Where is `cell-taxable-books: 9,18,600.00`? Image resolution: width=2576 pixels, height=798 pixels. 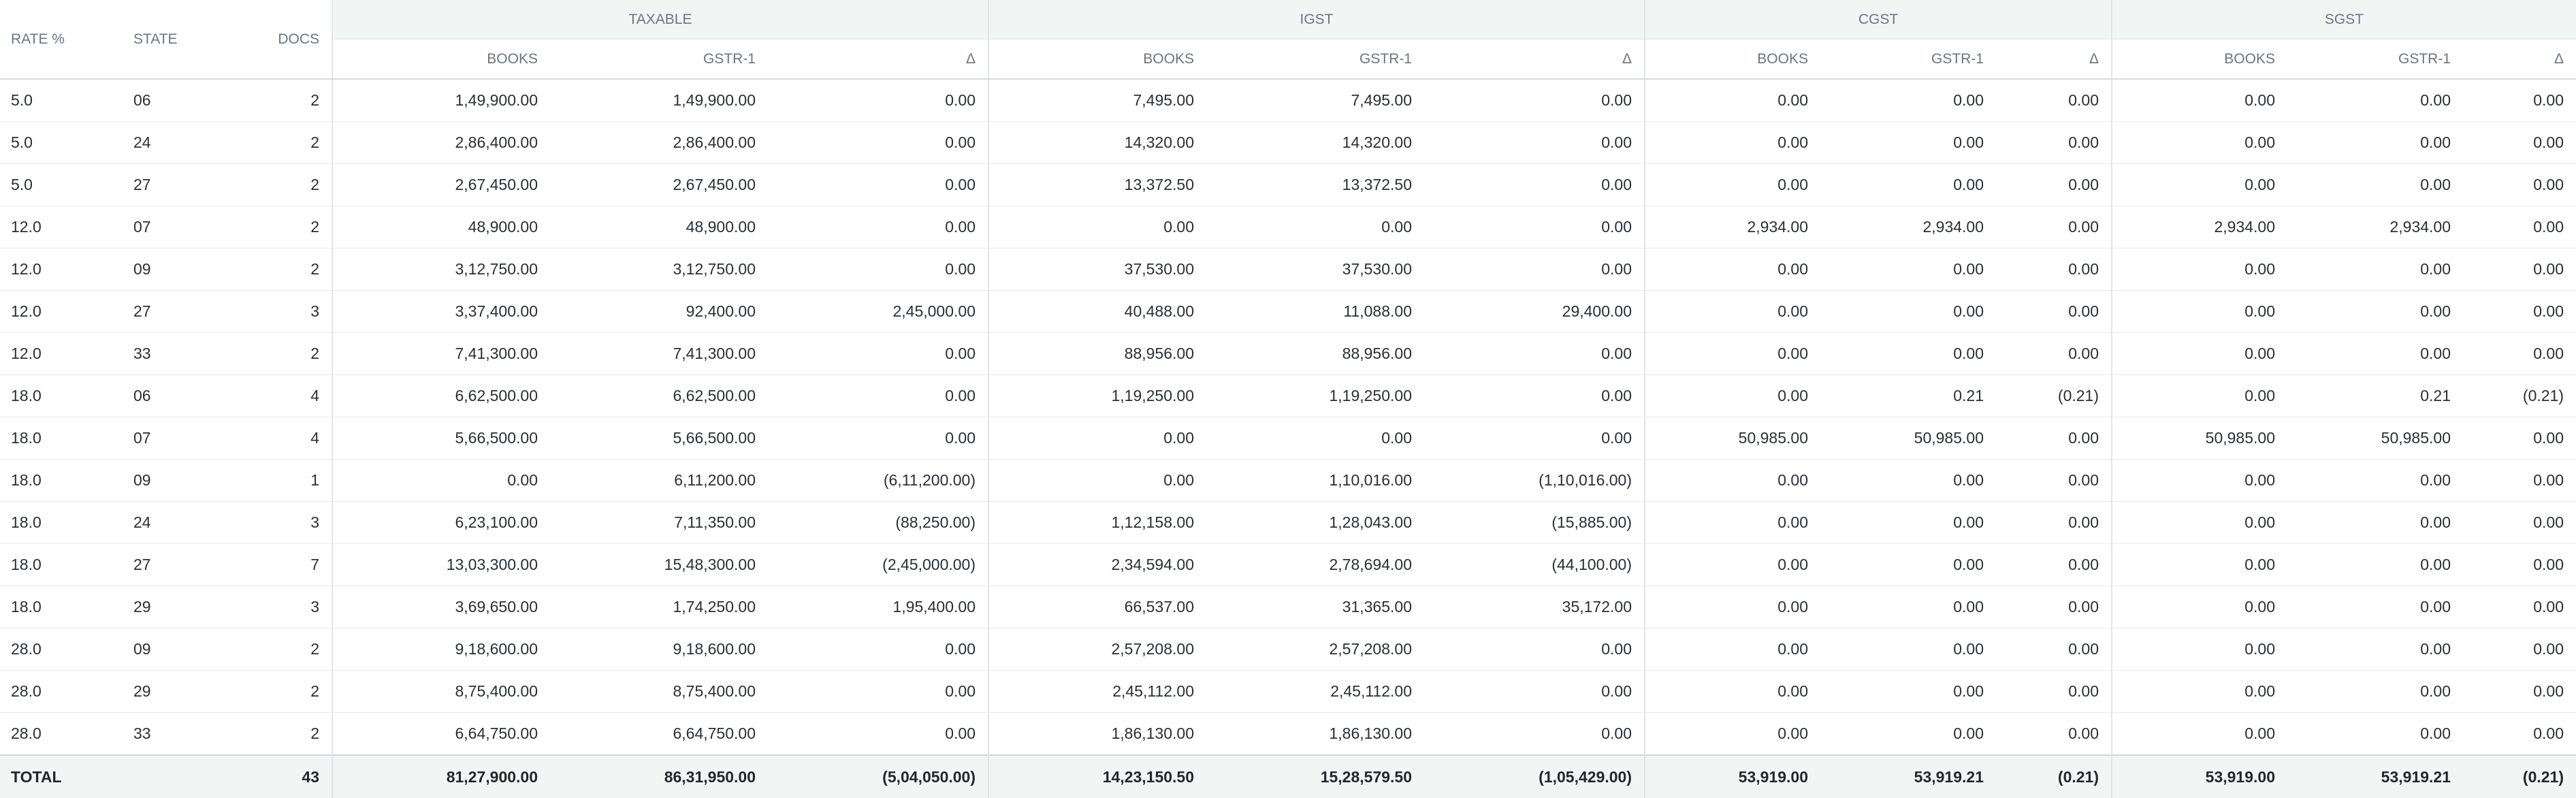
cell-taxable-books: 9,18,600.00 is located at coordinates (441, 650).